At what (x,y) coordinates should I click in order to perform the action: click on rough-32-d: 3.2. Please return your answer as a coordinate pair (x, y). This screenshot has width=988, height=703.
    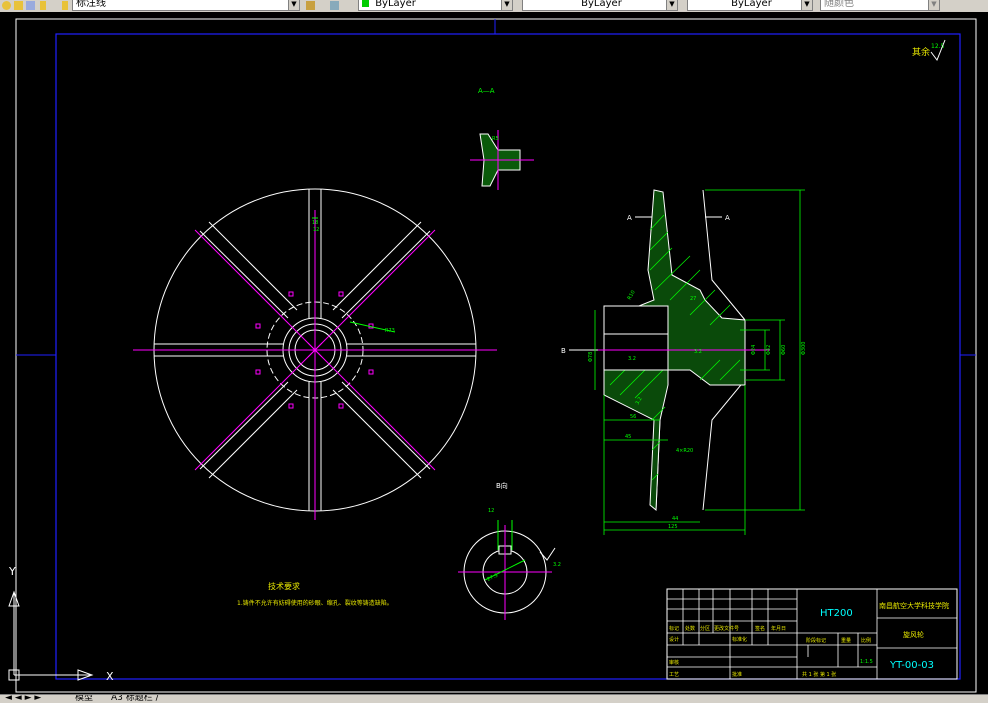
    Looking at the image, I should click on (557, 565).